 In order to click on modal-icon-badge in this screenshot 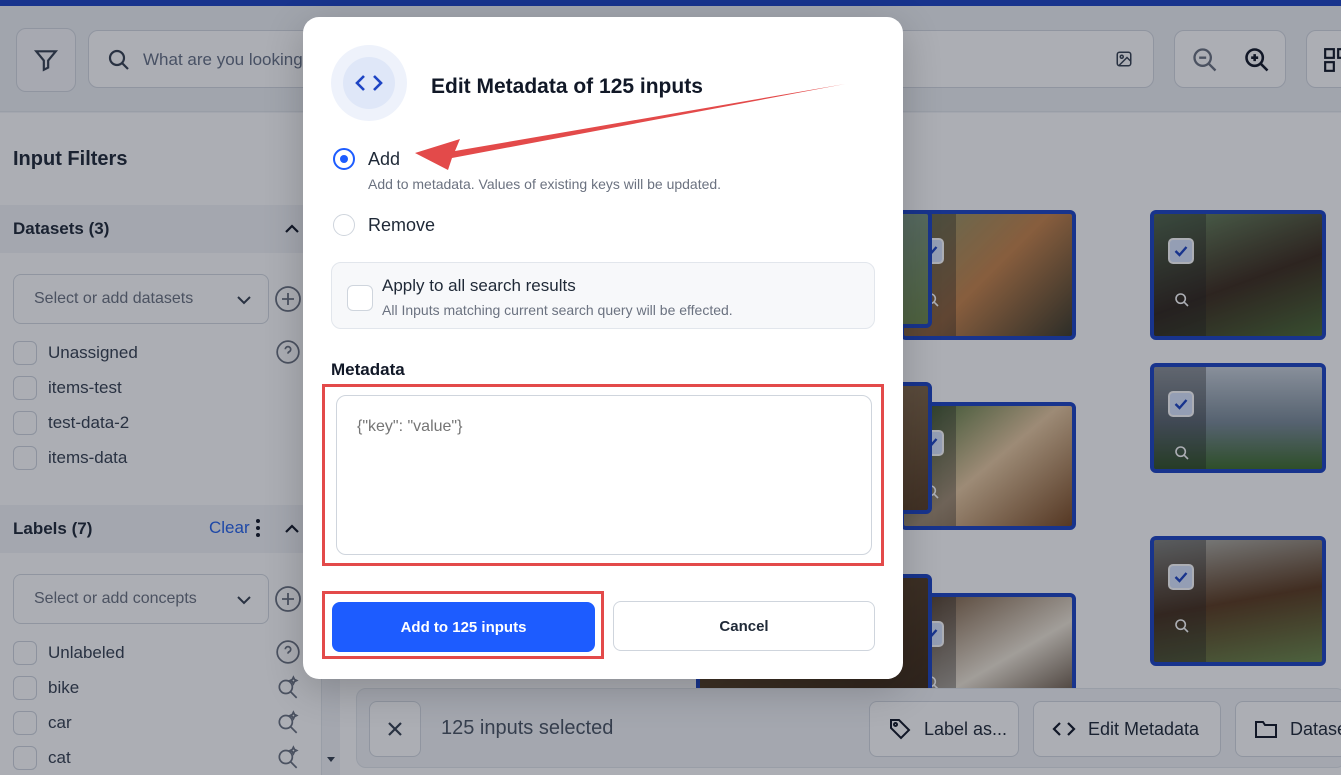, I will do `click(369, 83)`.